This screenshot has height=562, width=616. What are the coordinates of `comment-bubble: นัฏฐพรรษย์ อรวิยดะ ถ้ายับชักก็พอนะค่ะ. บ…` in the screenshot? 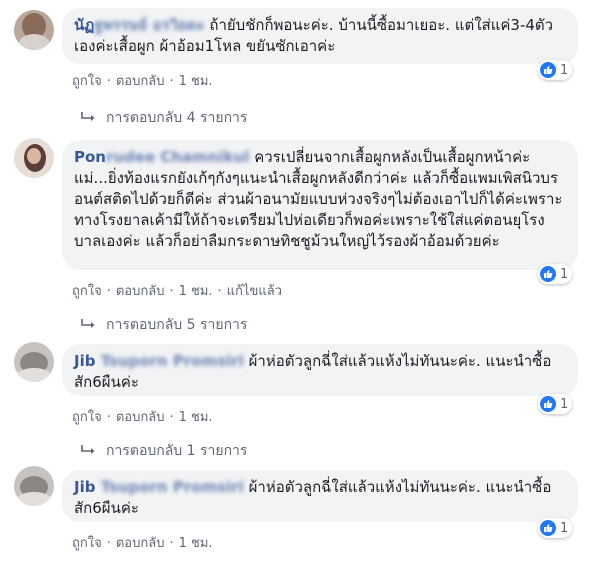 It's located at (320, 36).